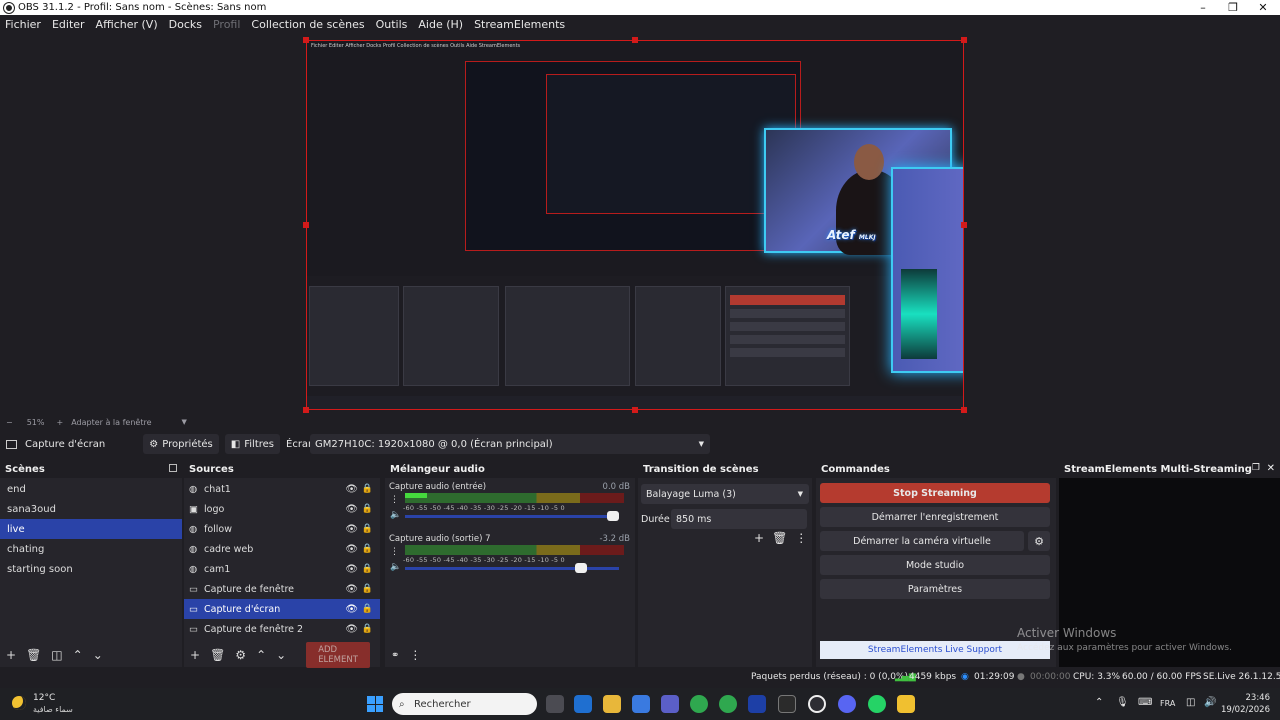  What do you see at coordinates (739, 519) in the screenshot?
I see `duration-spinbox: 850 ms` at bounding box center [739, 519].